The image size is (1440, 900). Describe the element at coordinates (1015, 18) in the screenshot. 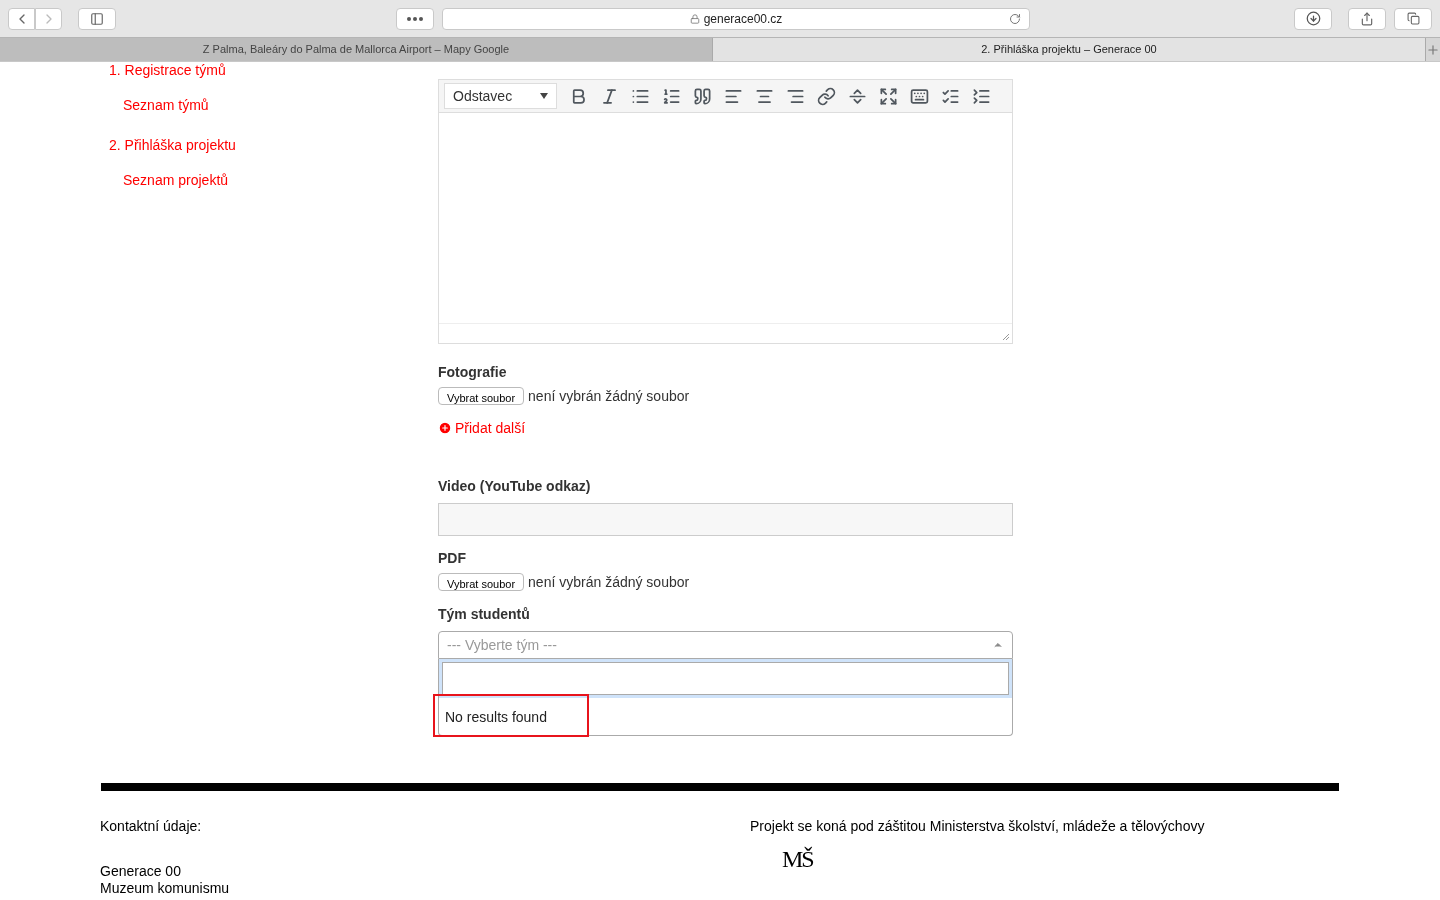

I see `reload-icon` at that location.